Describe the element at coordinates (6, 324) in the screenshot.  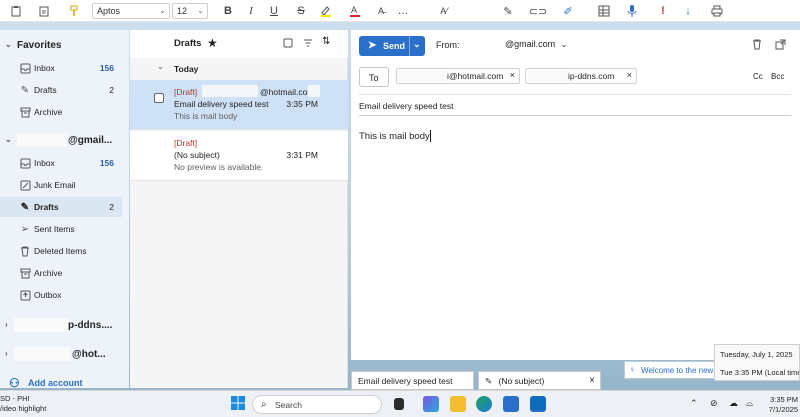
I see `chevron-right-icon: ›` at that location.